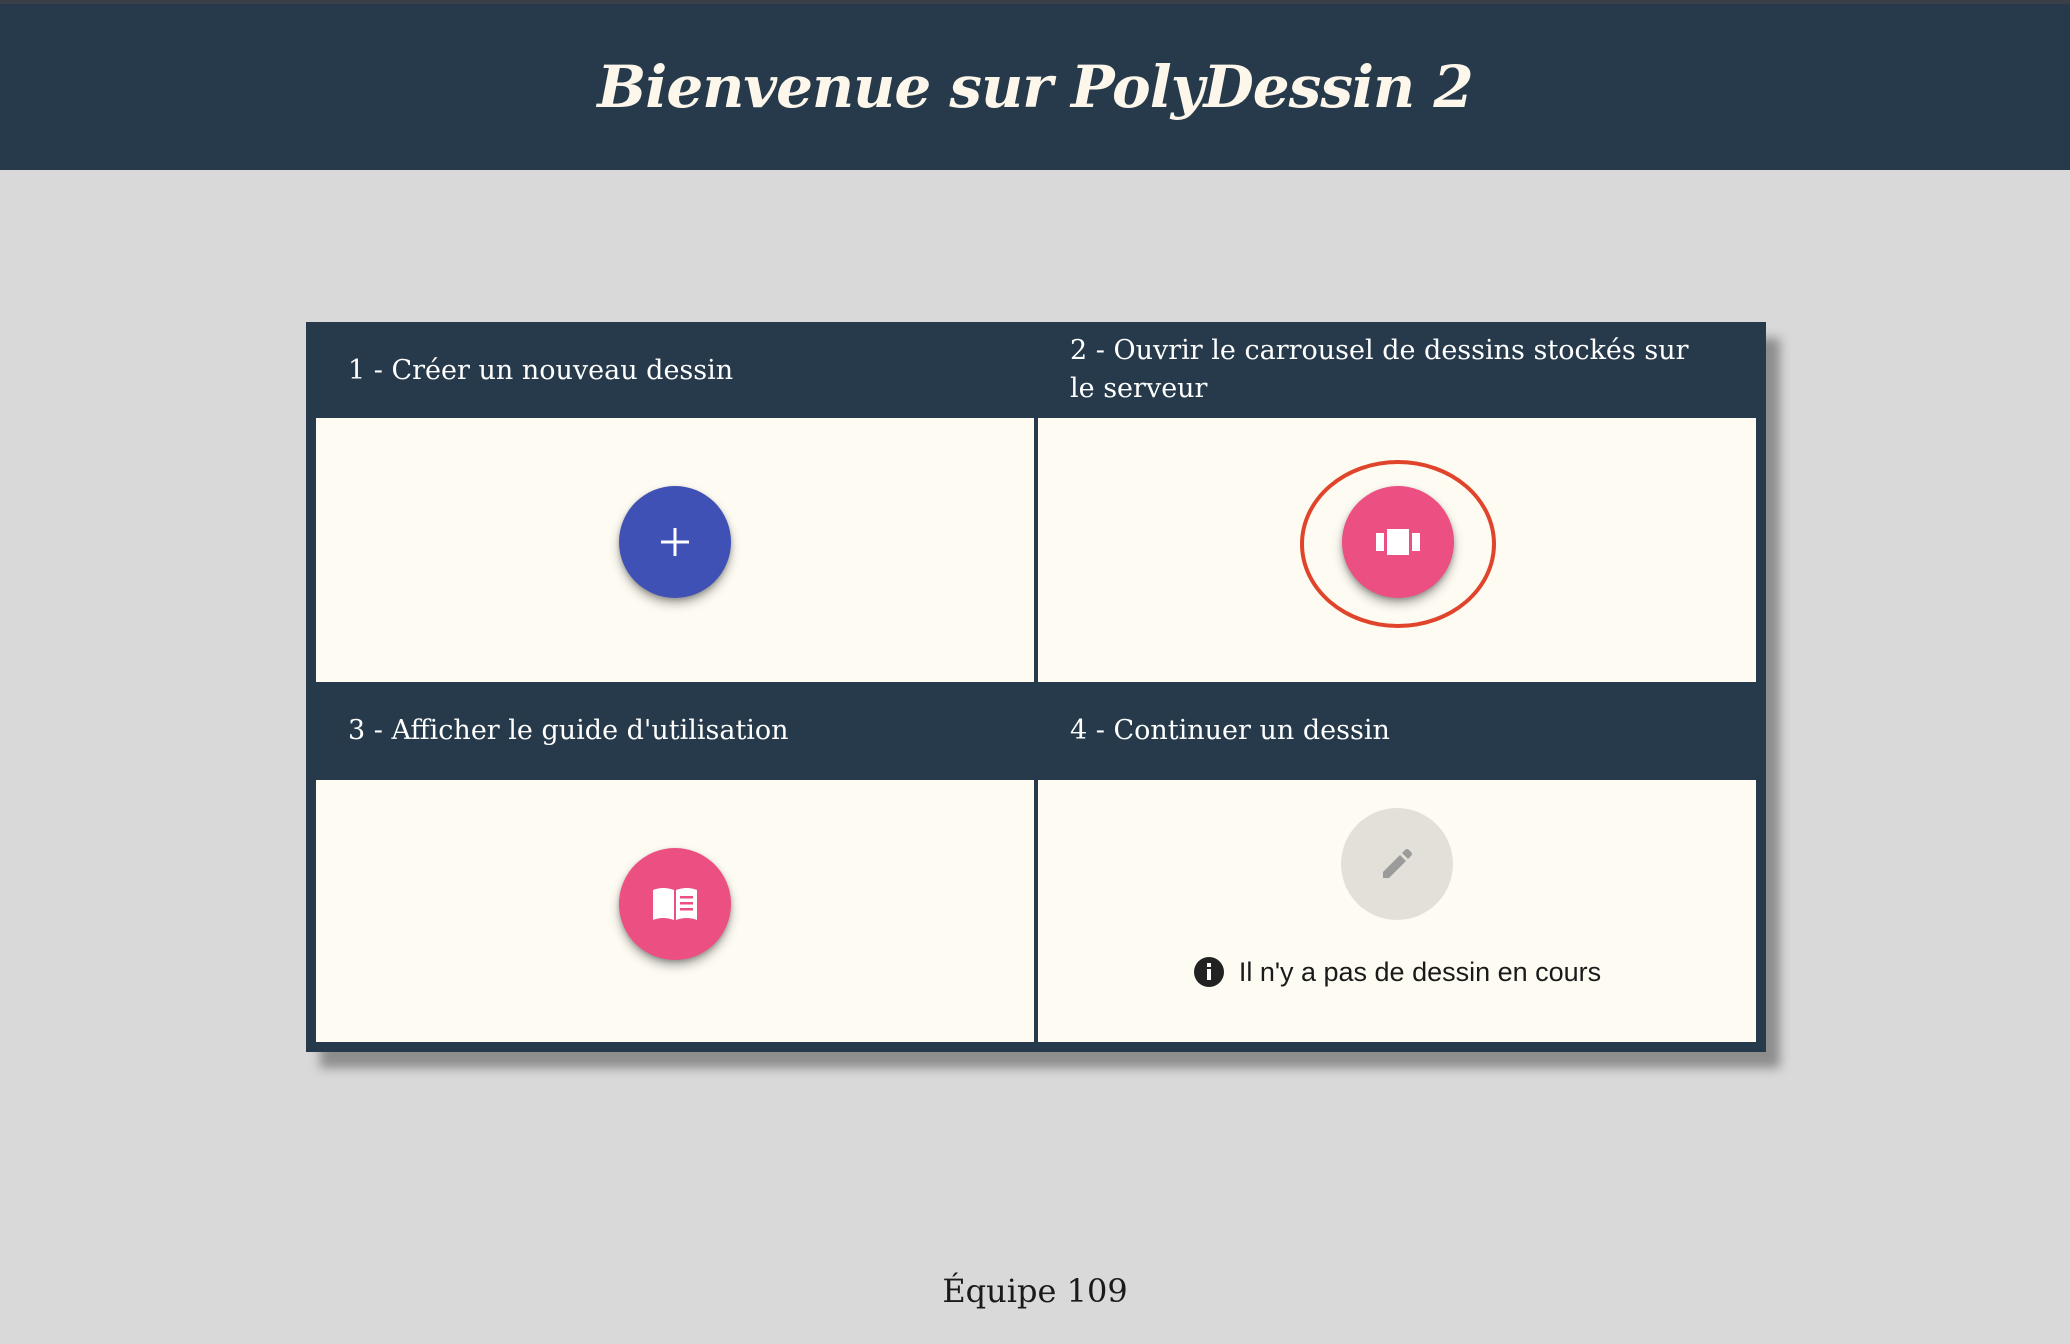 The height and width of the screenshot is (1344, 2070). I want to click on carousel-icon, so click(1398, 542).